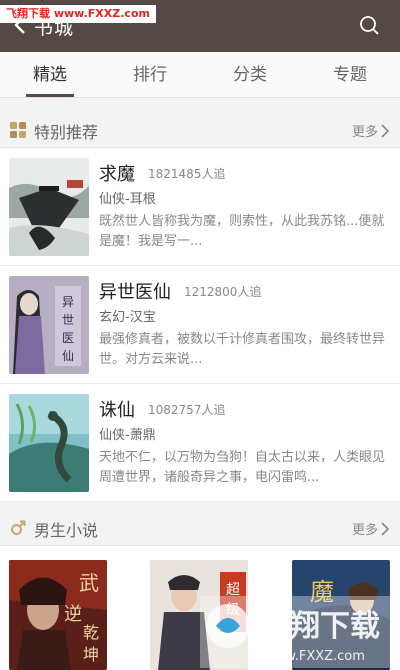 The width and height of the screenshot is (400, 670). I want to click on watermark-text: 飞翔下载 www.FXXZ.com, so click(78, 14).